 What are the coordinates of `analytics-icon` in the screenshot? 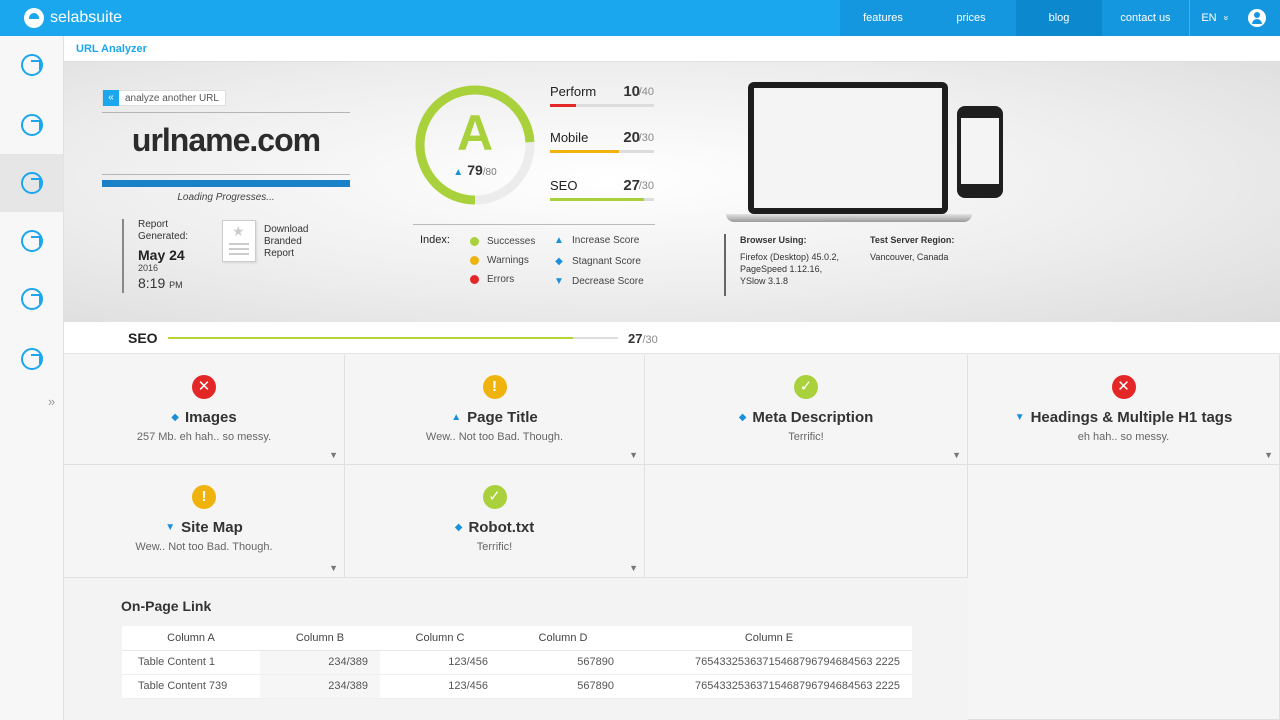 It's located at (31, 125).